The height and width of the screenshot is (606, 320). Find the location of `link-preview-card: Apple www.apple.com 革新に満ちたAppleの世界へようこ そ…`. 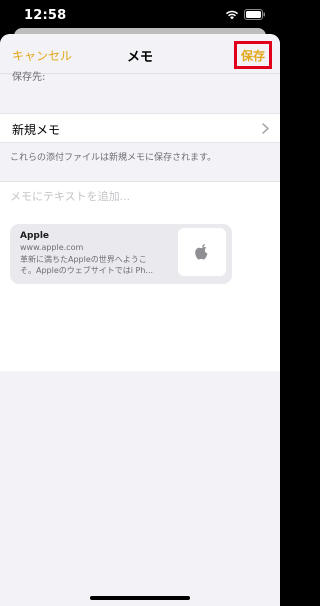

link-preview-card: Apple www.apple.com 革新に満ちたAppleの世界へようこ そ… is located at coordinates (121, 254).